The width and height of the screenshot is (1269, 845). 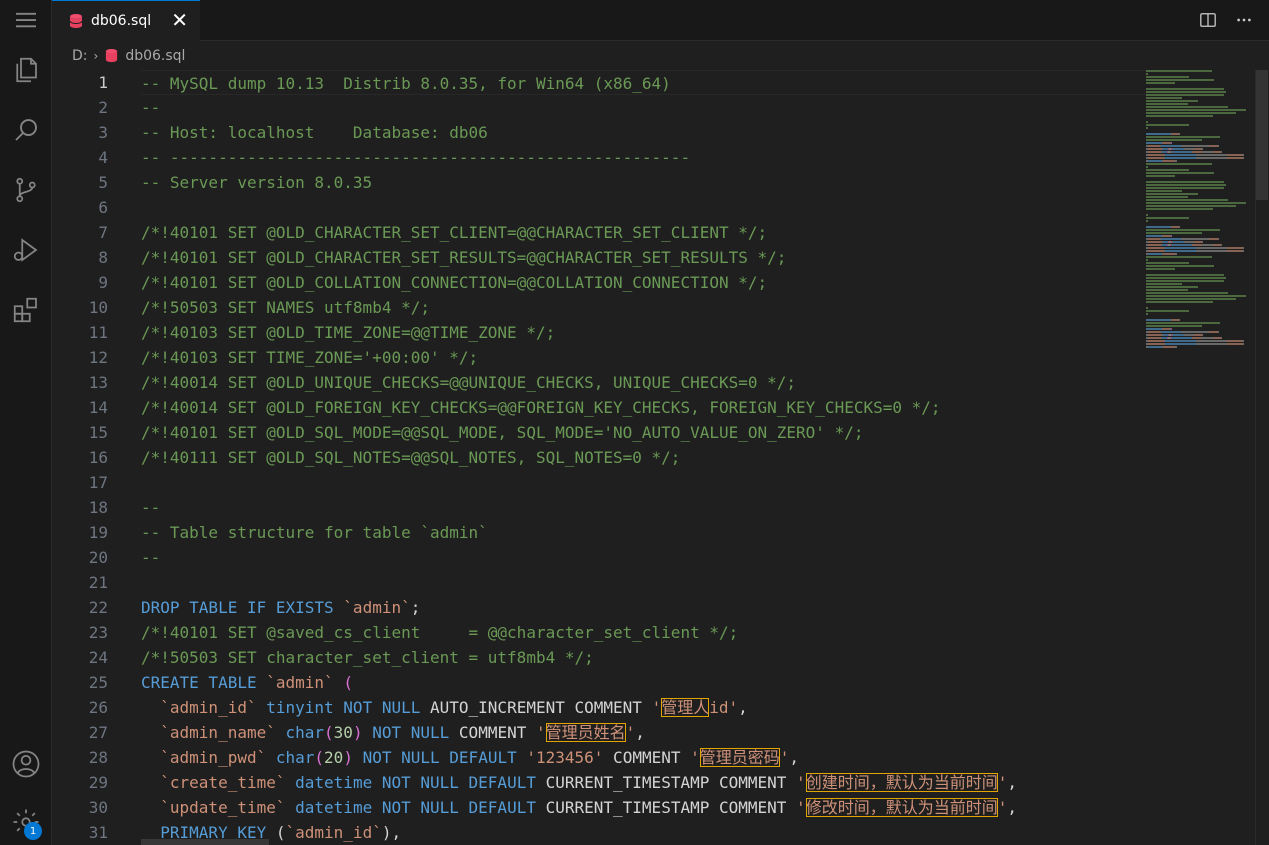 What do you see at coordinates (26, 70) in the screenshot?
I see `explorer-icon` at bounding box center [26, 70].